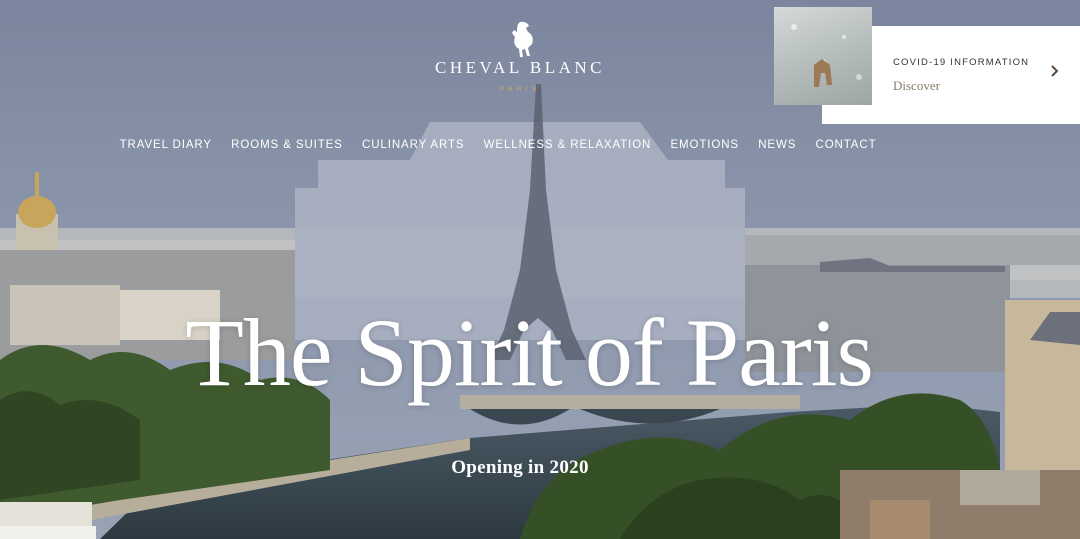 The width and height of the screenshot is (1080, 539). Describe the element at coordinates (1055, 71) in the screenshot. I see `chevron-right-icon` at that location.